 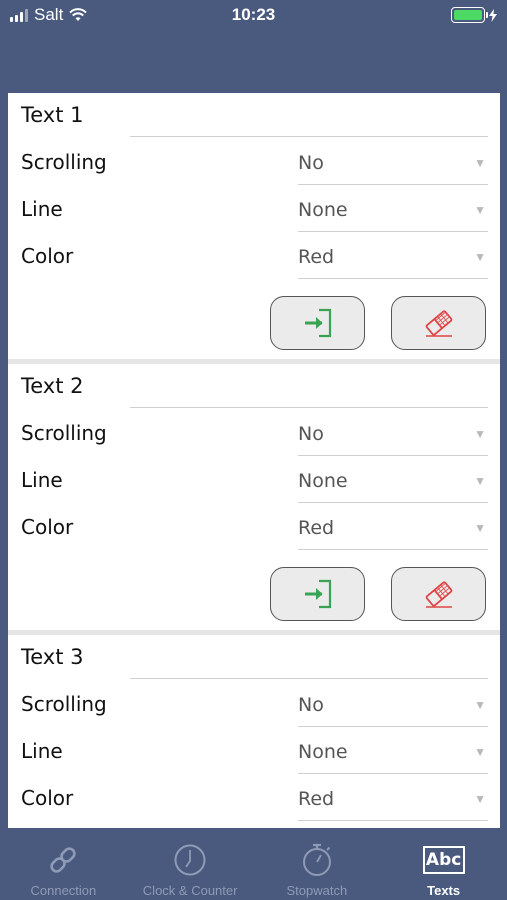 I want to click on link-icon, so click(x=63, y=860).